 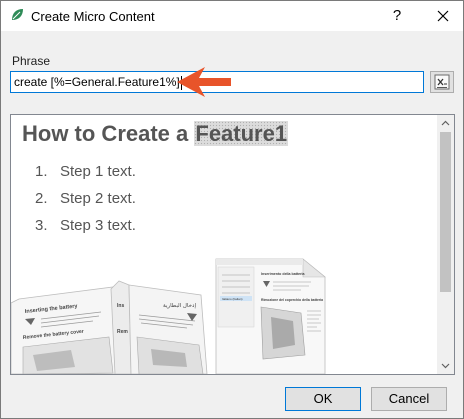 I want to click on window-title: Create Micro Content, so click(x=93, y=16).